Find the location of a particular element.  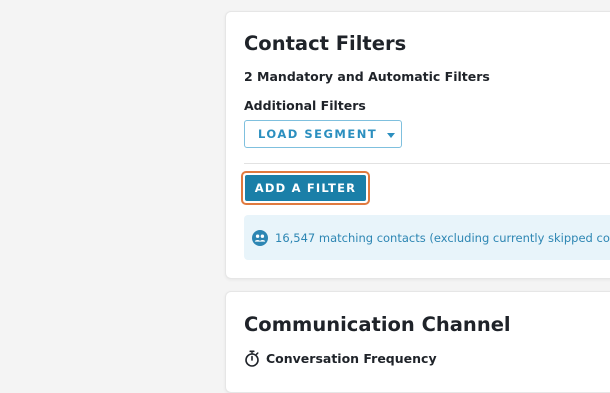

load-segment-label: LOAD SEGMENT is located at coordinates (318, 134).